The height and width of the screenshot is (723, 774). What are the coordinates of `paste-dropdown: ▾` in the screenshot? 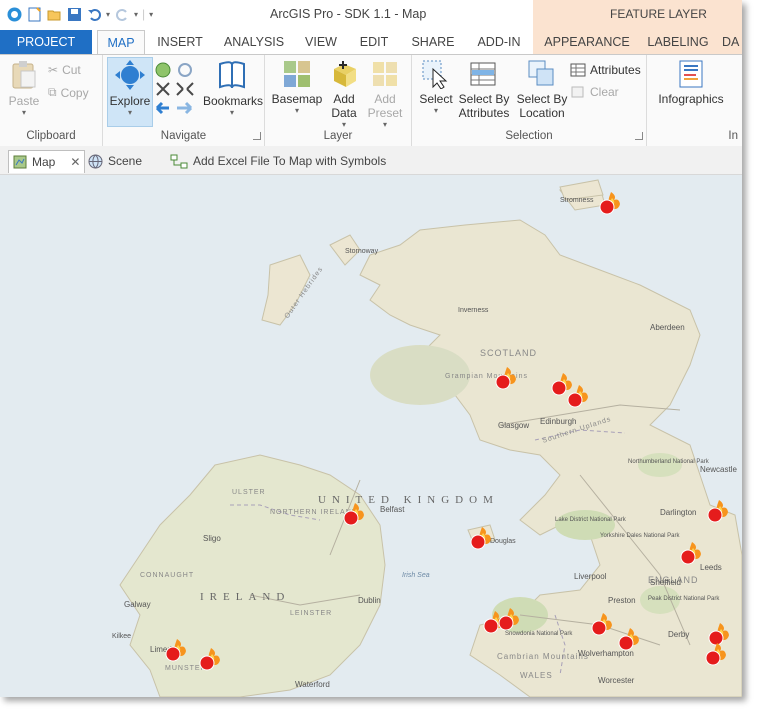 It's located at (24, 112).